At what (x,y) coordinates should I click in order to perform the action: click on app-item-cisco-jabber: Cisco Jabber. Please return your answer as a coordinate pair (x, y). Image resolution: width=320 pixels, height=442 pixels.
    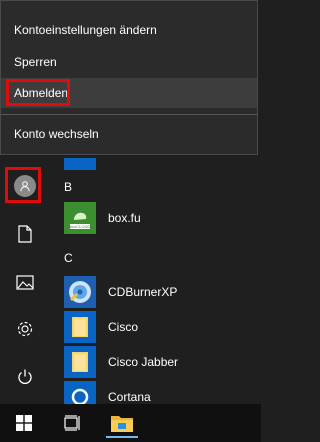
    Looking at the image, I should click on (159, 362).